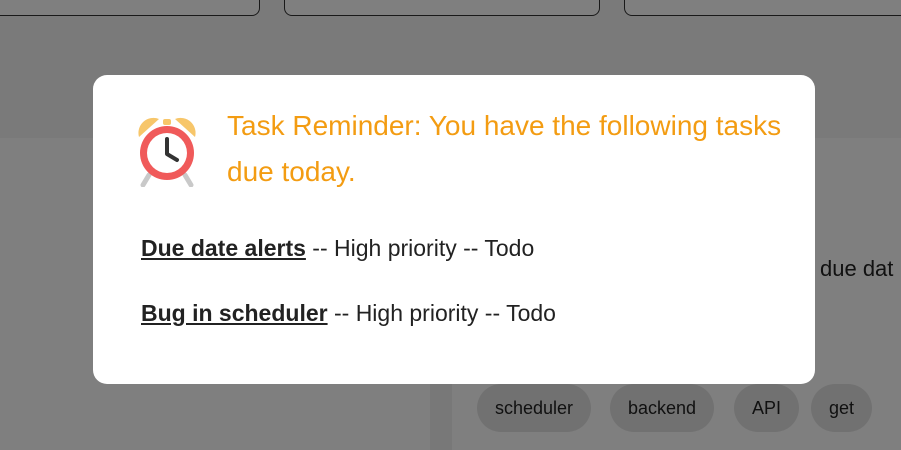  What do you see at coordinates (223, 248) in the screenshot?
I see `task-link: Due date alerts` at bounding box center [223, 248].